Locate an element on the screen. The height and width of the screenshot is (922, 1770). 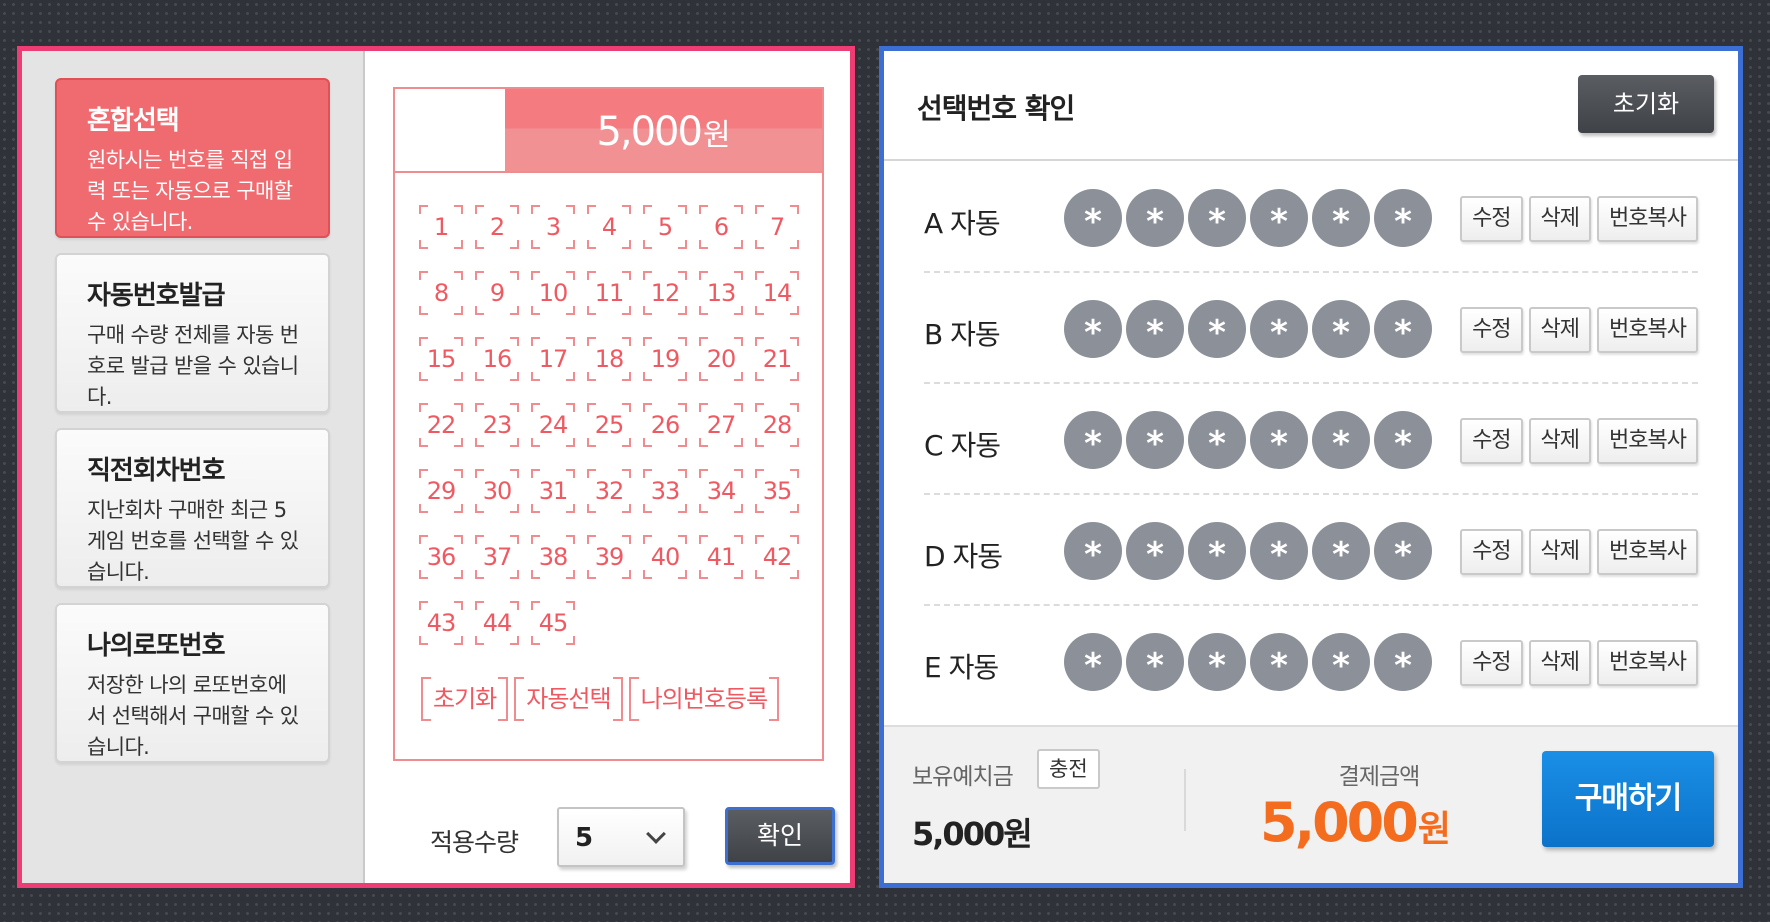
slip-header: 5,000원 is located at coordinates (608, 131).